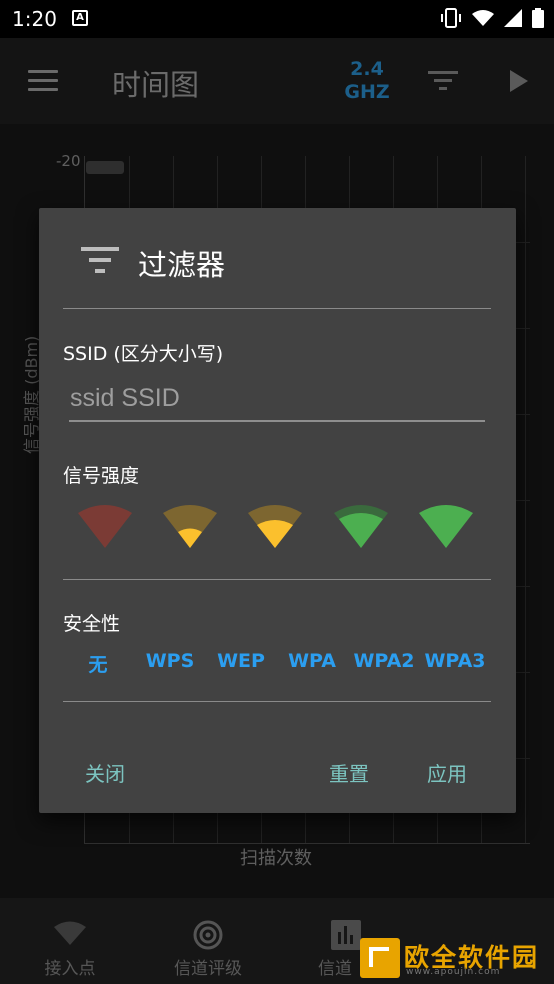 The image size is (554, 984). I want to click on reset-button: 重置, so click(349, 772).